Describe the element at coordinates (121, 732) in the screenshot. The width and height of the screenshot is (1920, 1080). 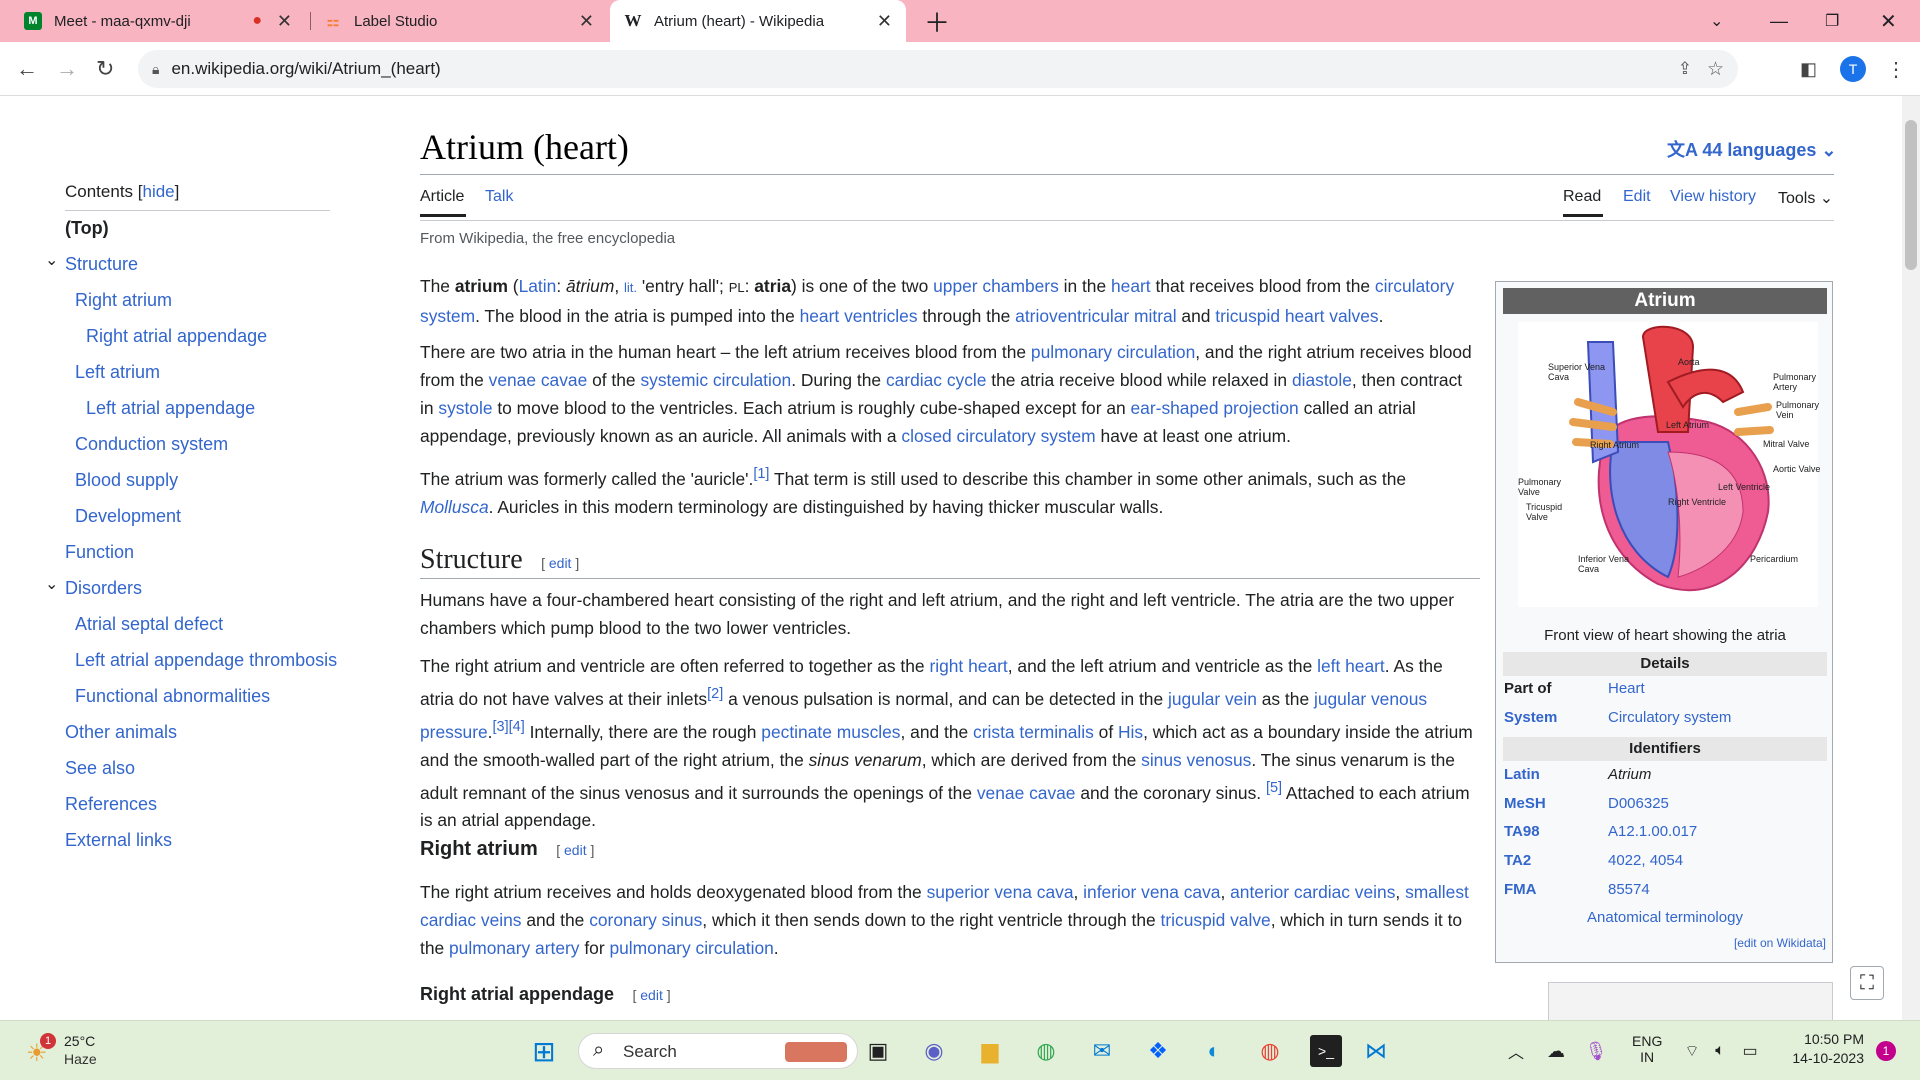
I see `toc-item: Other animals` at that location.